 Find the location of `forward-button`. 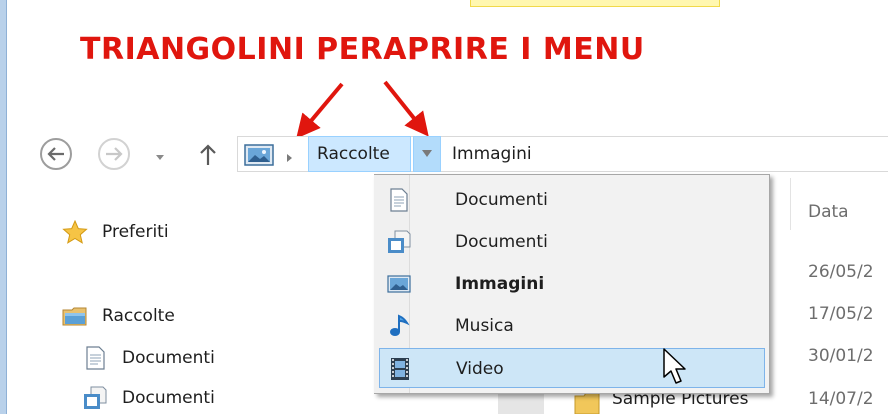

forward-button is located at coordinates (114, 154).